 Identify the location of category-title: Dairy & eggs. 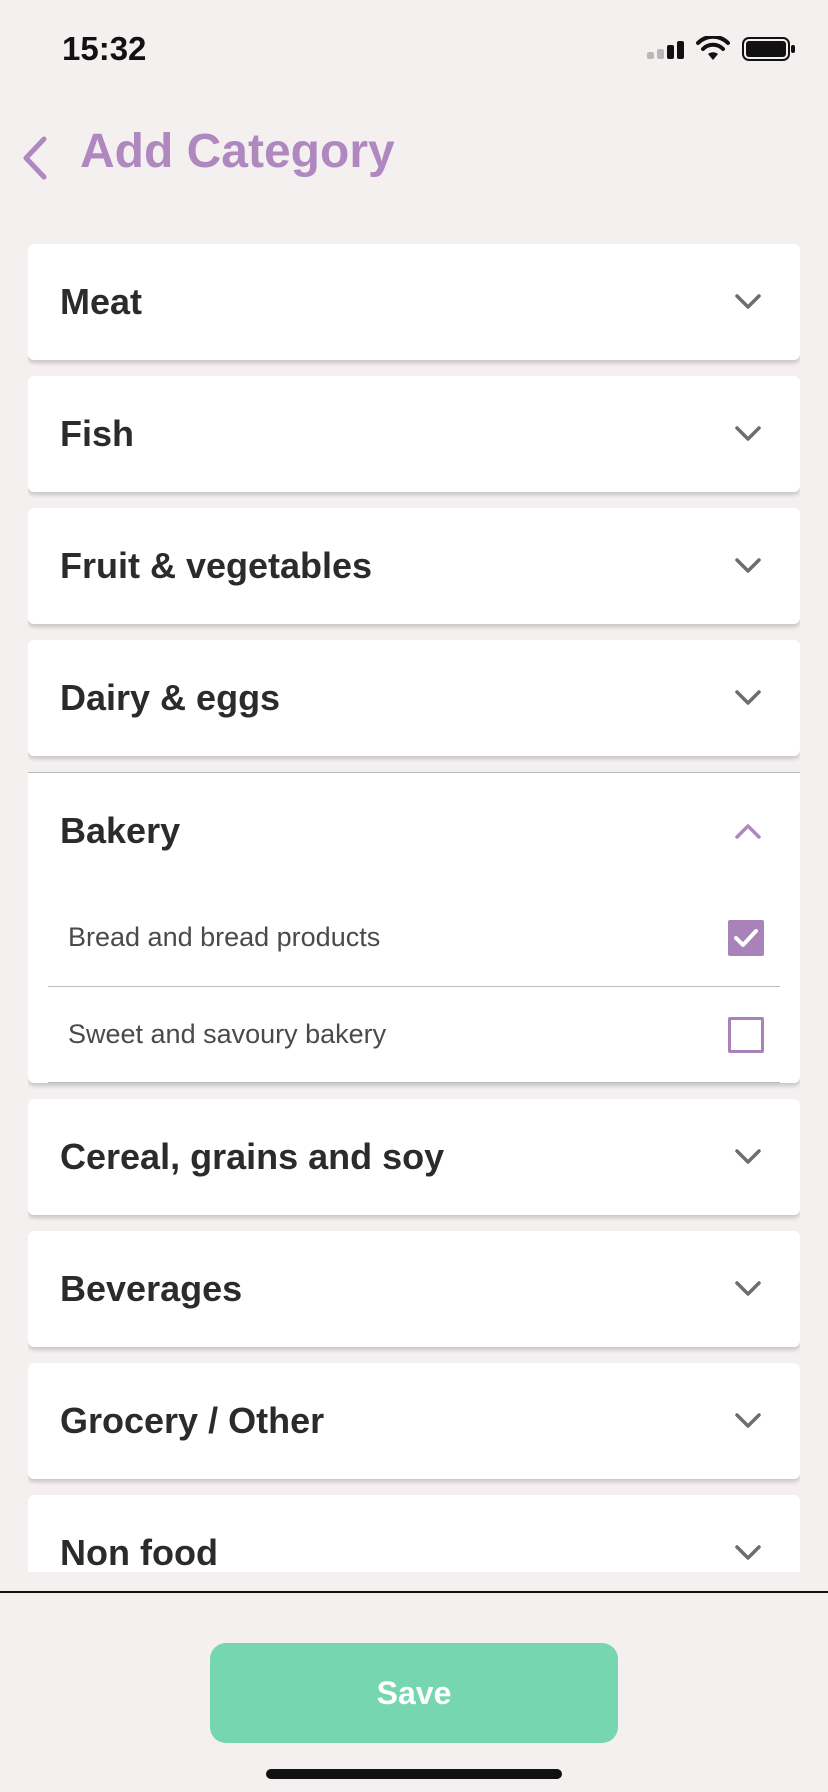
(170, 697).